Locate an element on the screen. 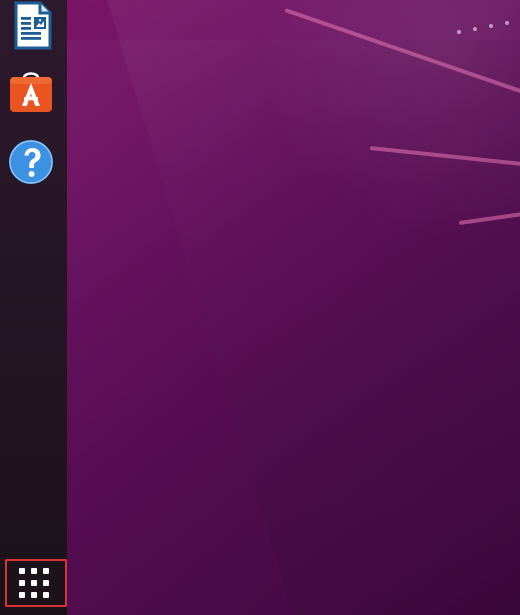 This screenshot has height=615, width=520. libreoffice-writer-icon is located at coordinates (33, 25).